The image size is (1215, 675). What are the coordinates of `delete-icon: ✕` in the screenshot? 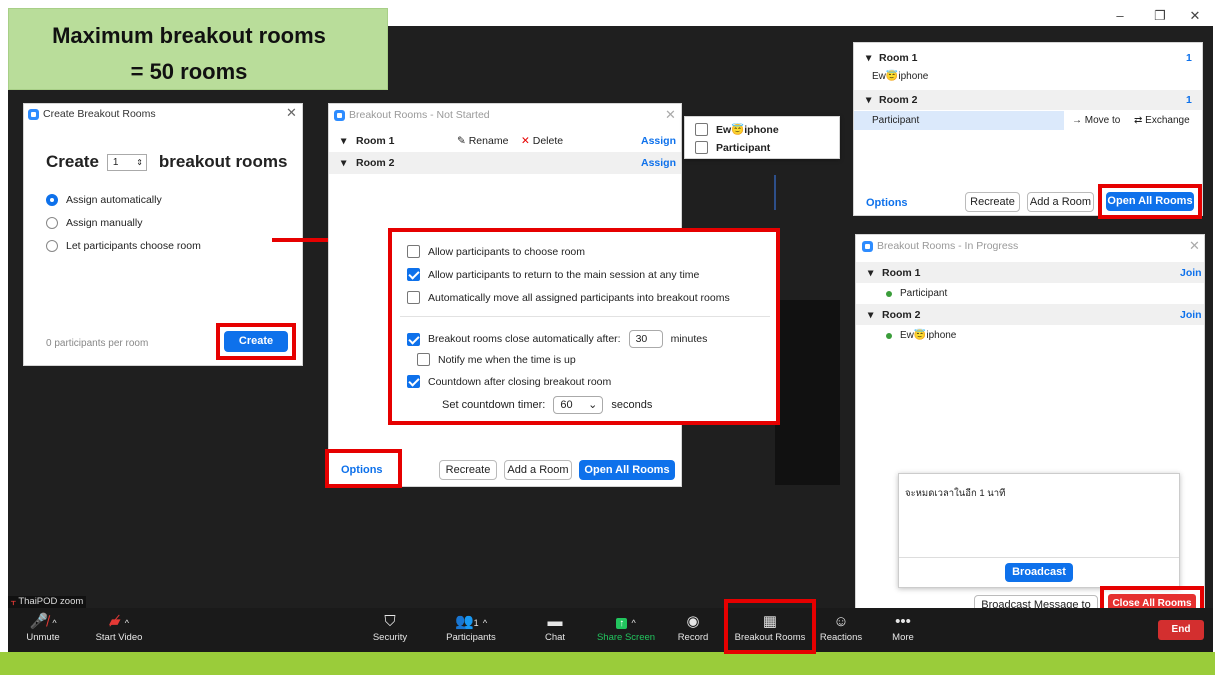 It's located at (525, 141).